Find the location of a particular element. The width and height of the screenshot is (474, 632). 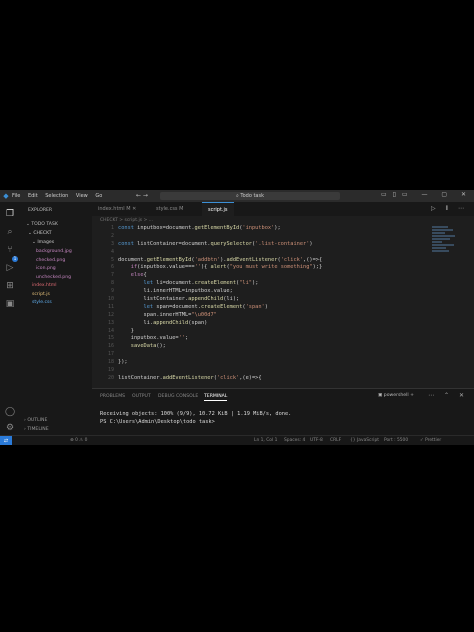

tab-terminal: TERMINAL is located at coordinates (216, 397).